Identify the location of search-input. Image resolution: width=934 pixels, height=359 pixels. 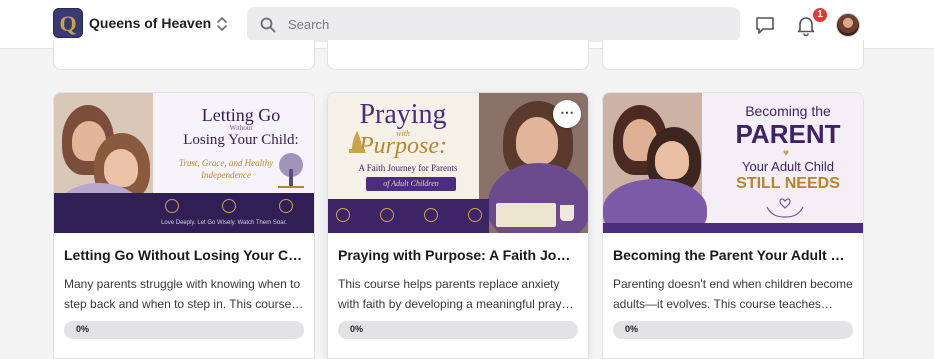
(503, 24).